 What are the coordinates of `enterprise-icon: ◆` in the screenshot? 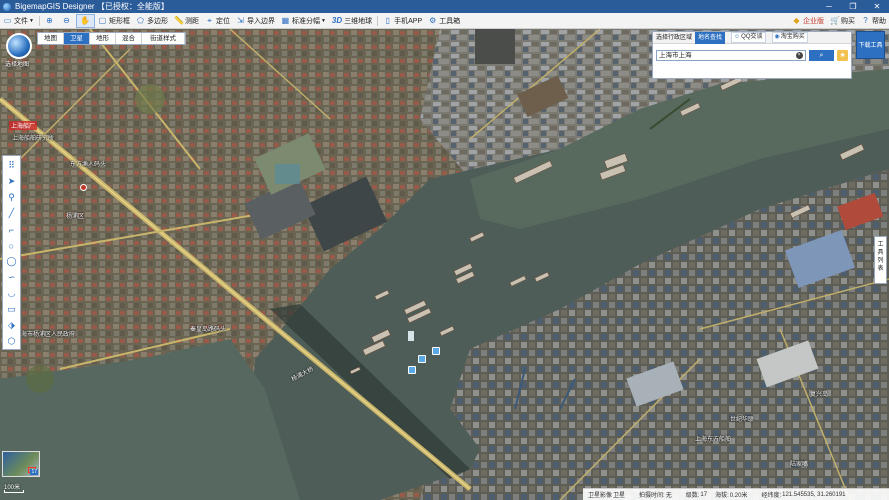 It's located at (796, 20).